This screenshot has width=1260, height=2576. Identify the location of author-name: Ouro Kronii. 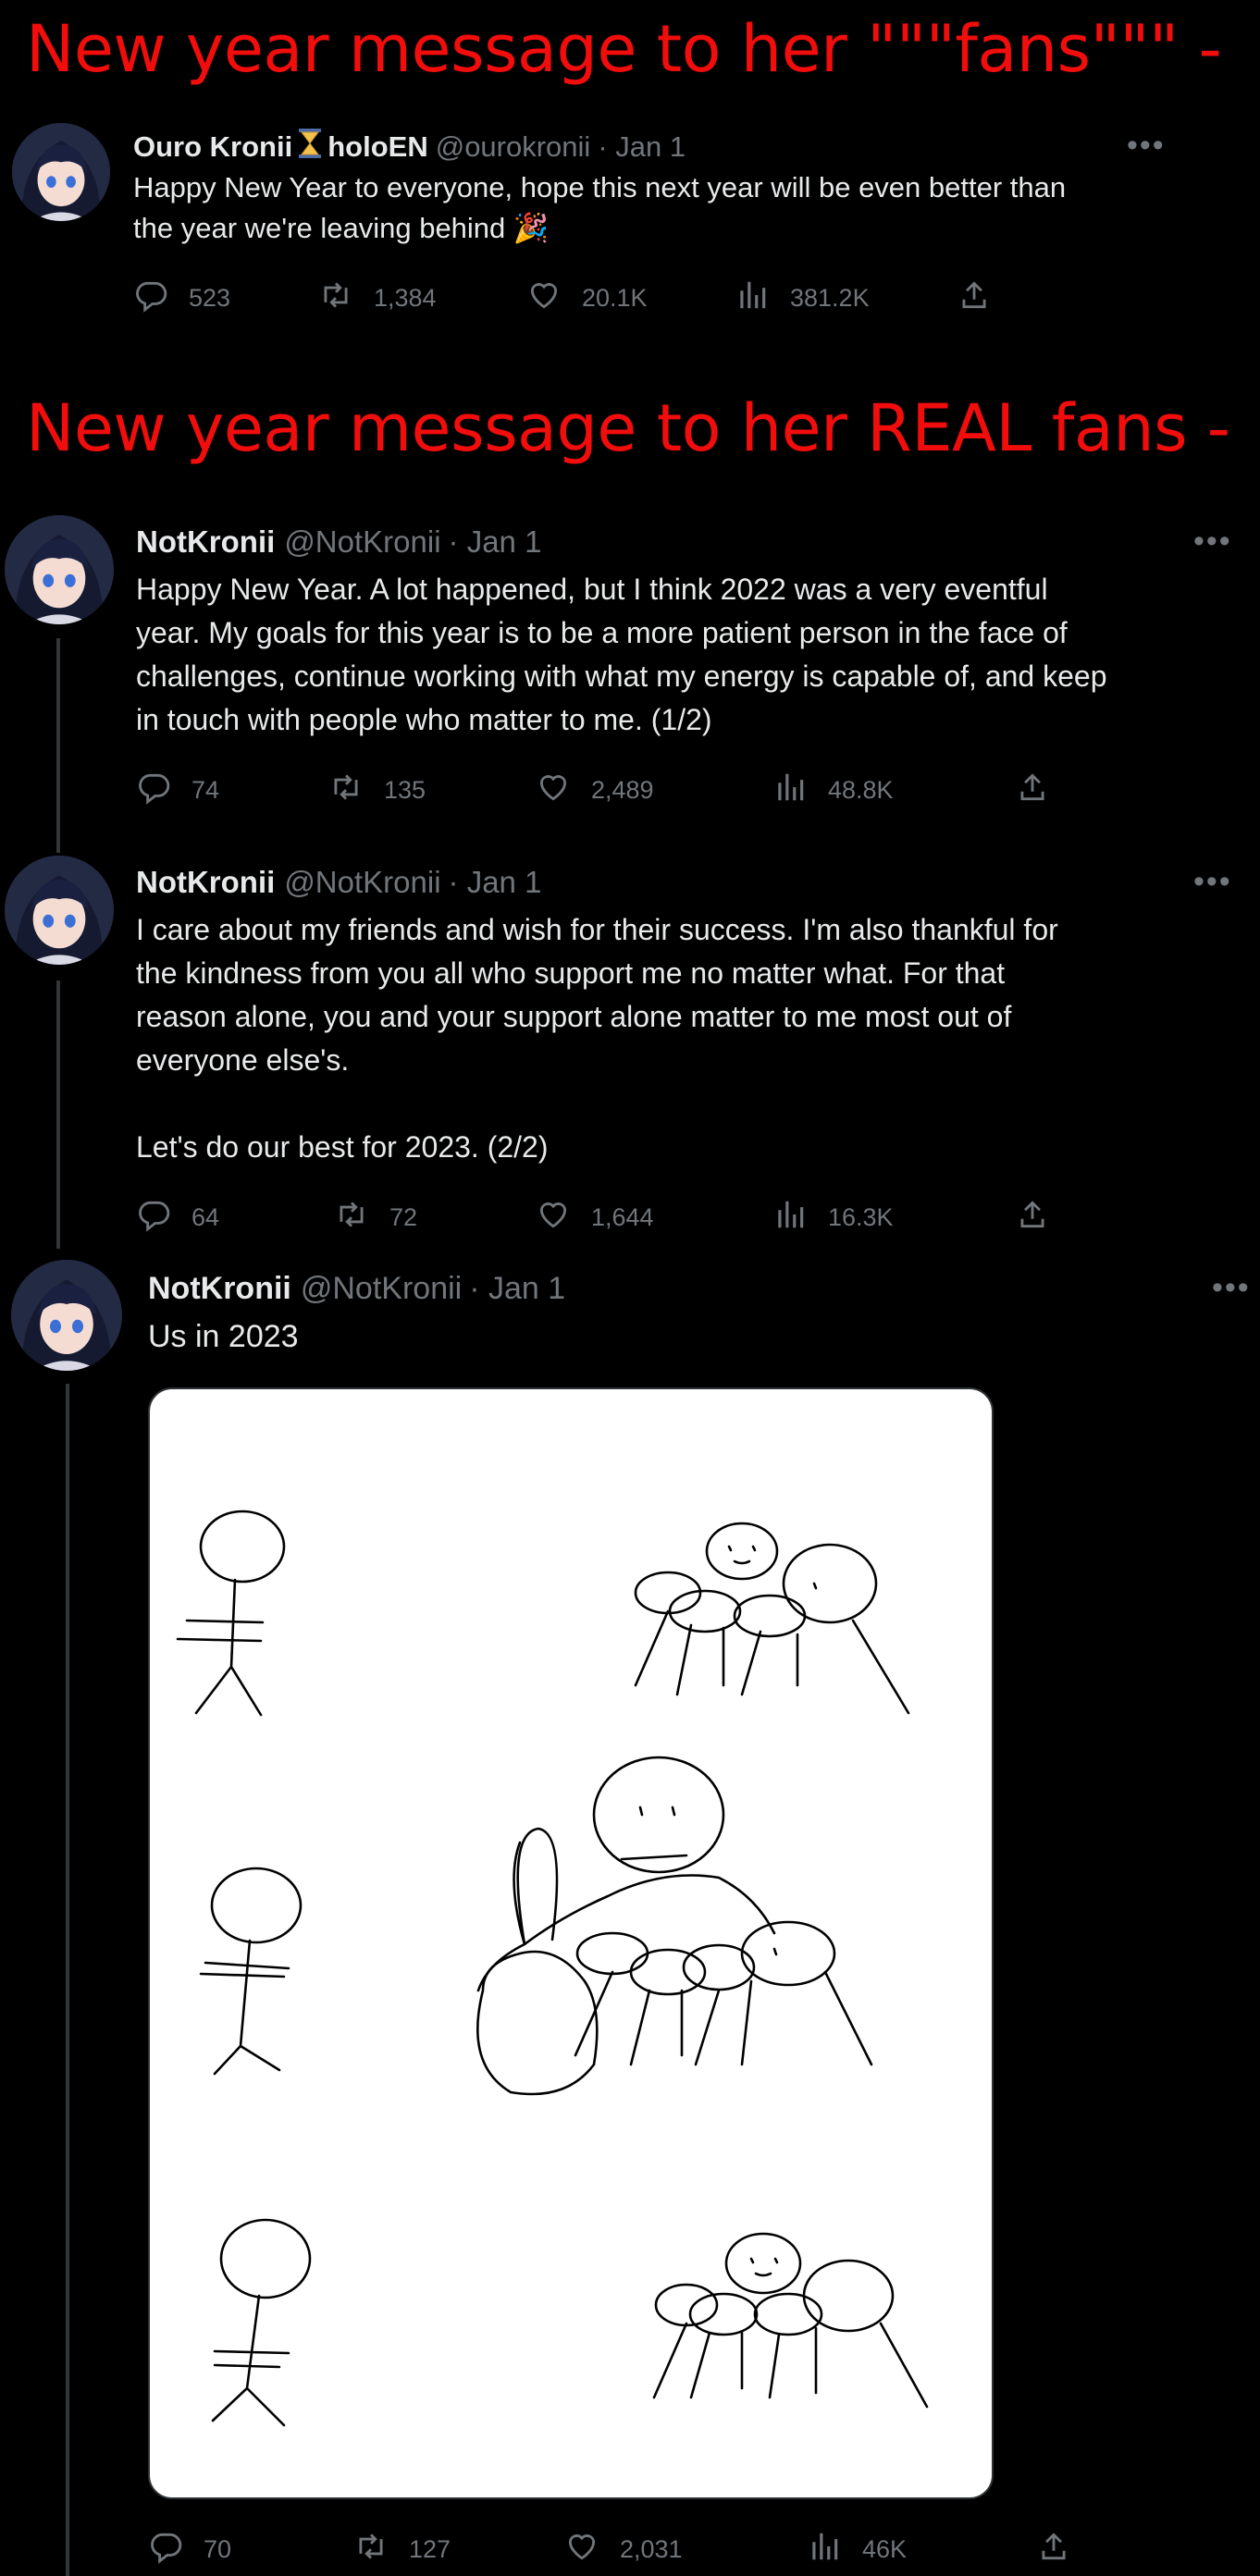
(212, 147).